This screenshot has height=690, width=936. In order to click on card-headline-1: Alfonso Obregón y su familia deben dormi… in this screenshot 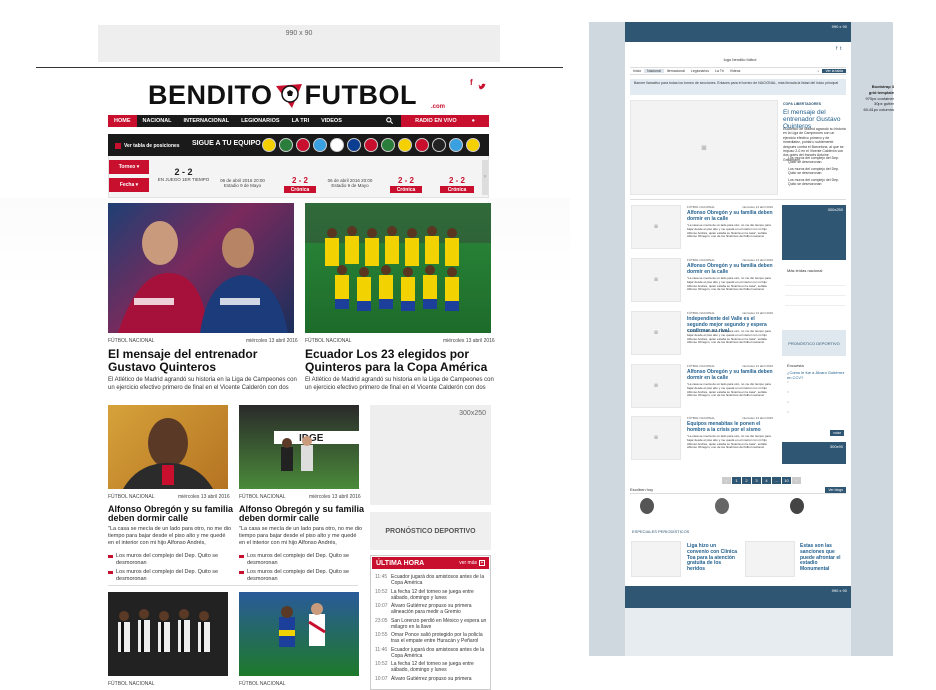, I will do `click(170, 514)`.